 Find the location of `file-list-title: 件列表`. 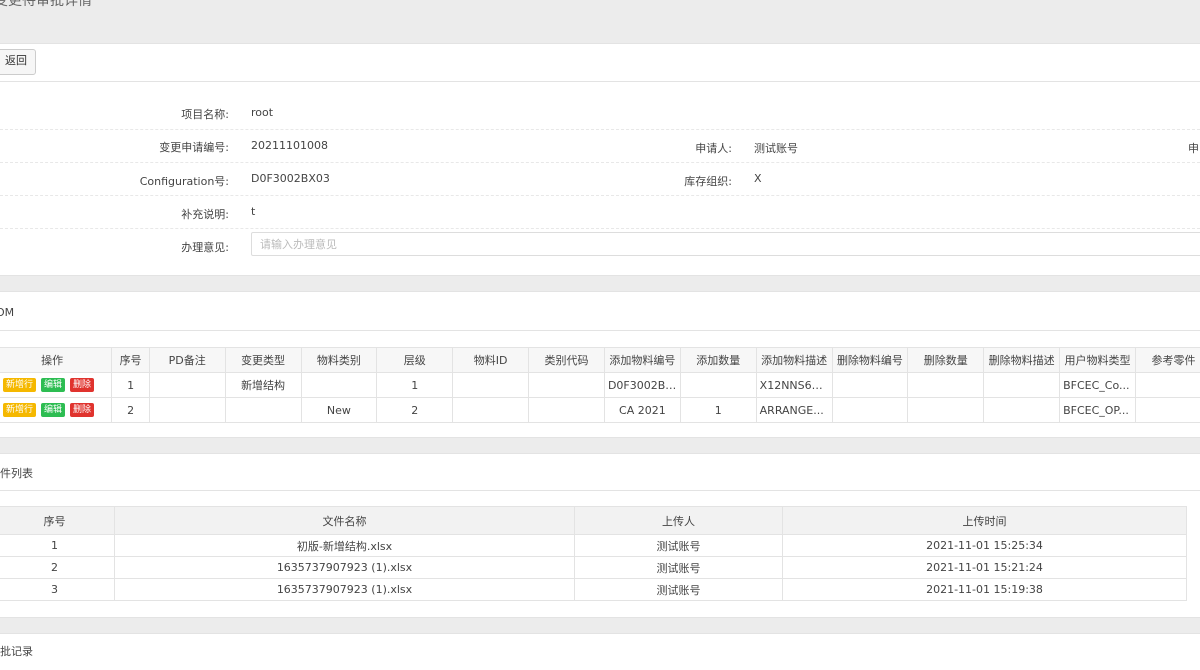

file-list-title: 件列表 is located at coordinates (16, 473).